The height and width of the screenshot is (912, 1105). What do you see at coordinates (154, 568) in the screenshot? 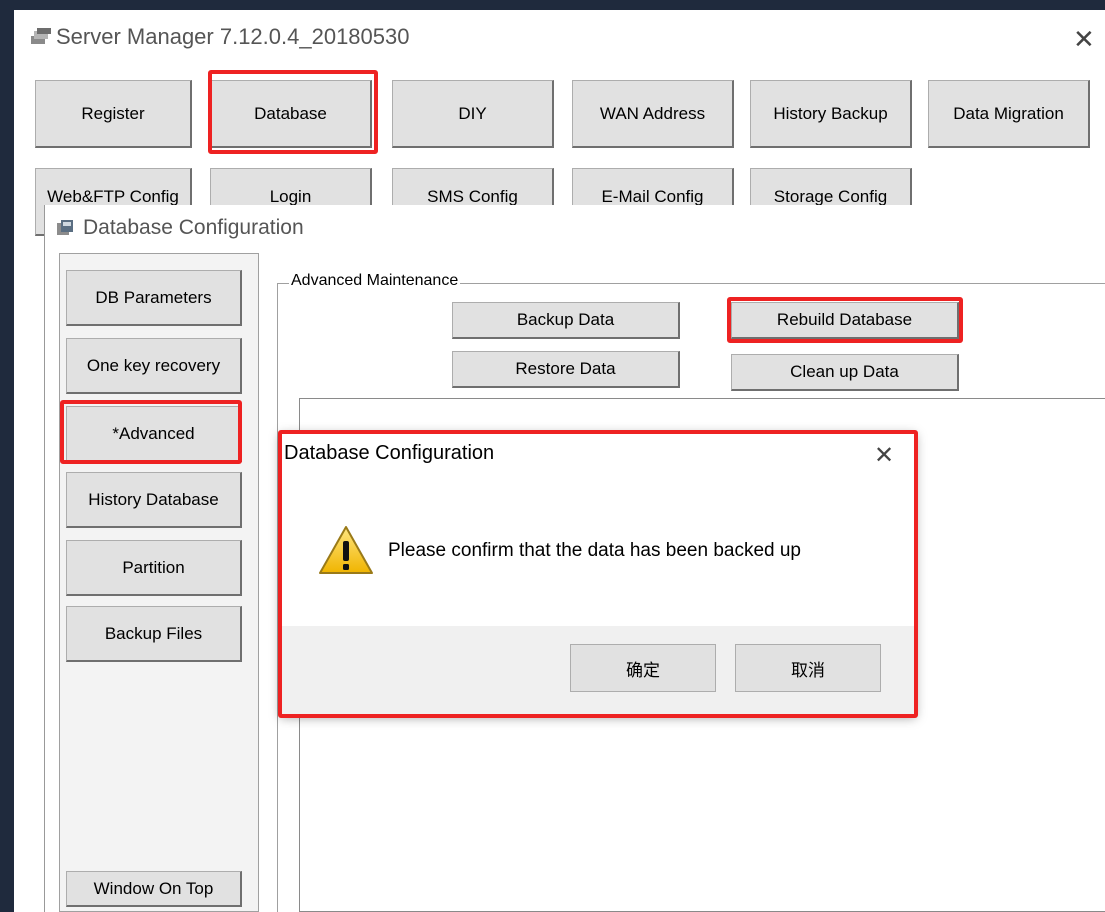
I see `sidebar-item-partition: Partition` at bounding box center [154, 568].